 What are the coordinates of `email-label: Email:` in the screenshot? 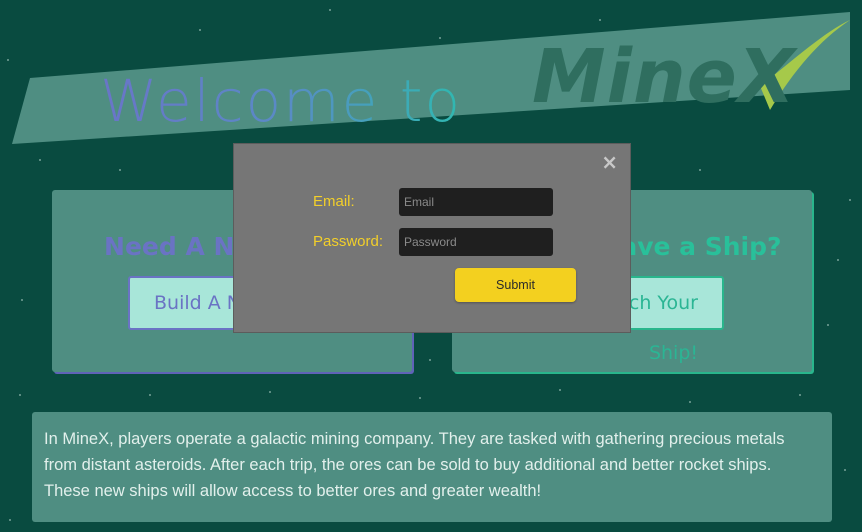 It's located at (334, 201).